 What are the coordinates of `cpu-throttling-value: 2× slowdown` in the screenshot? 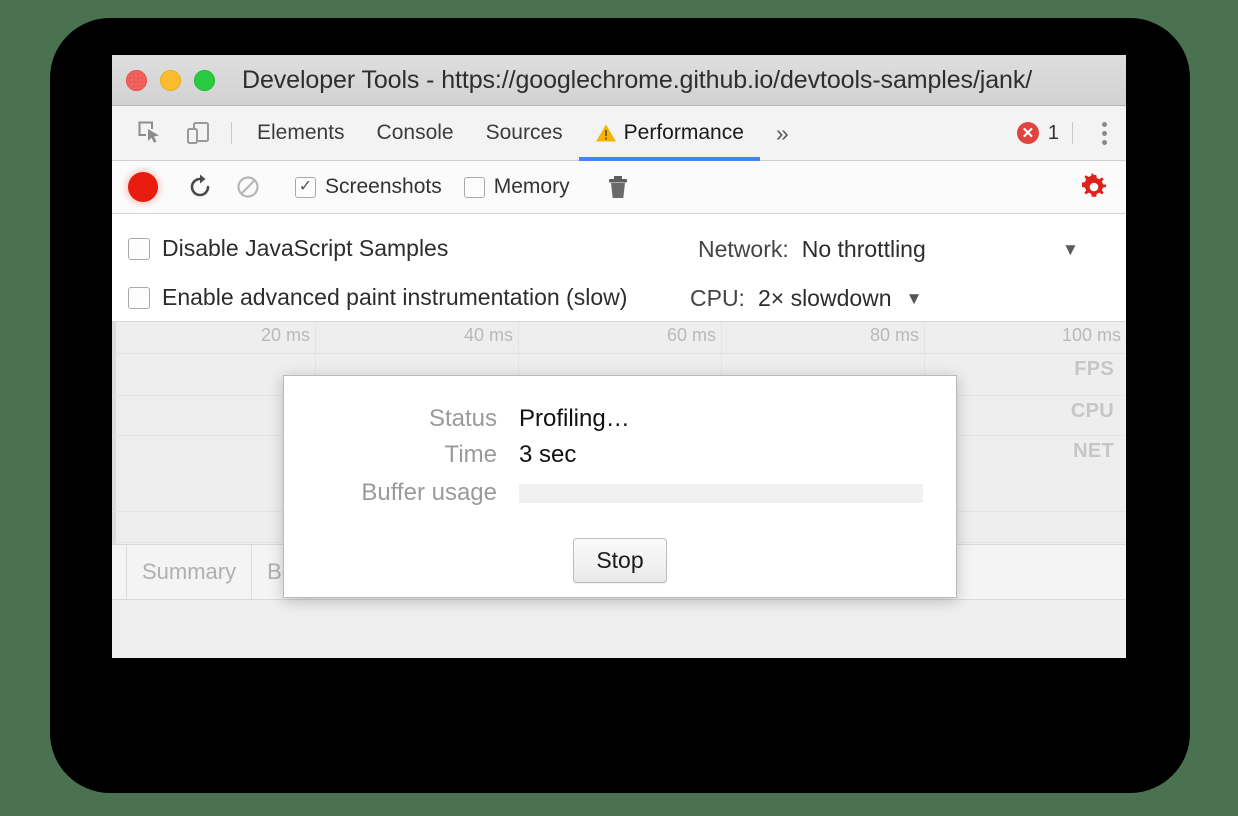 It's located at (824, 298).